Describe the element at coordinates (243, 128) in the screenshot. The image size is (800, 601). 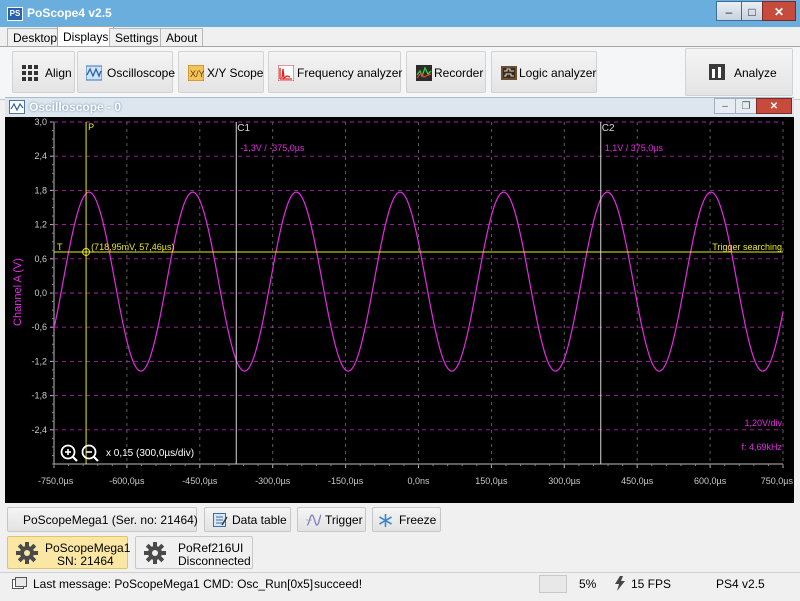
I see `cursor-c1-label: C1` at that location.